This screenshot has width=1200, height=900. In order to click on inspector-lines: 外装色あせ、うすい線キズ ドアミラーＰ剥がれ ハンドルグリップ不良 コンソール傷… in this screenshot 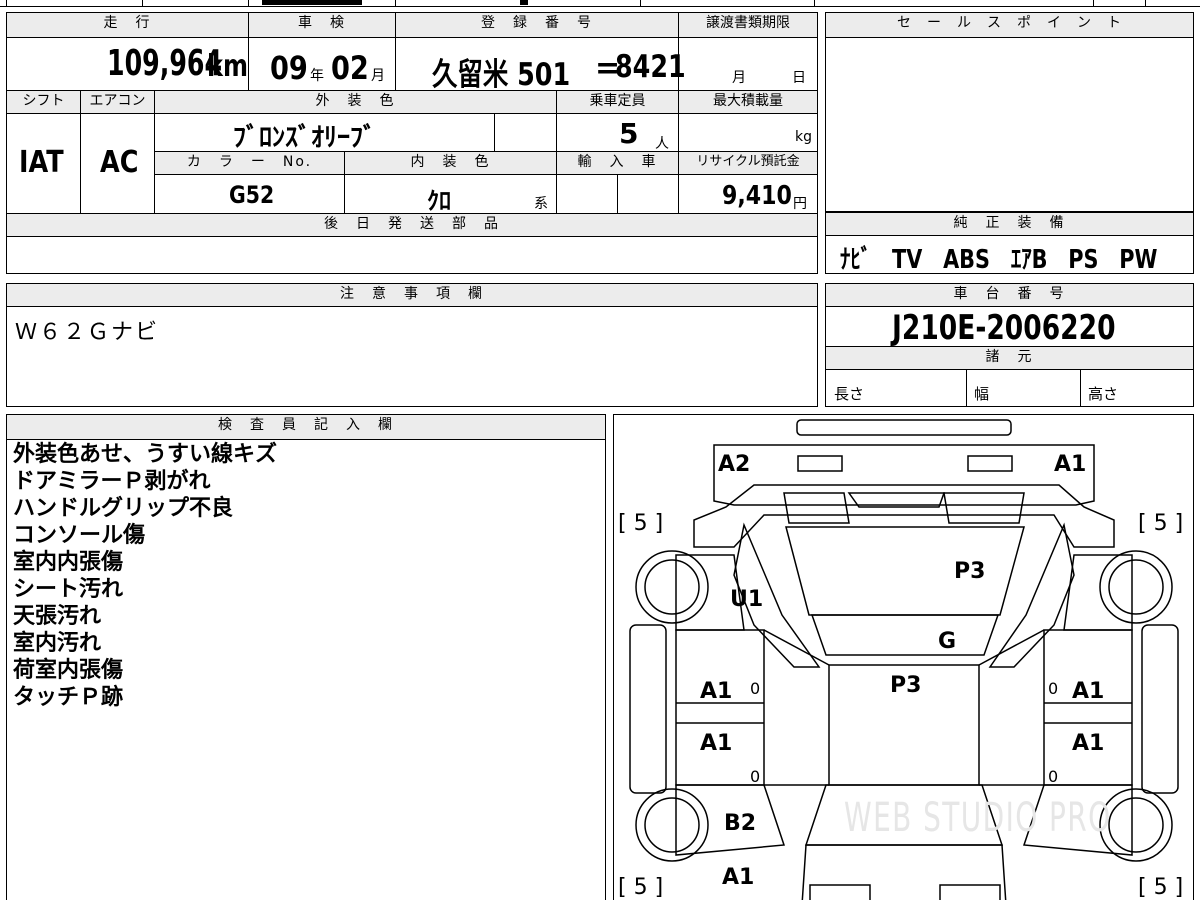, I will do `click(145, 576)`.